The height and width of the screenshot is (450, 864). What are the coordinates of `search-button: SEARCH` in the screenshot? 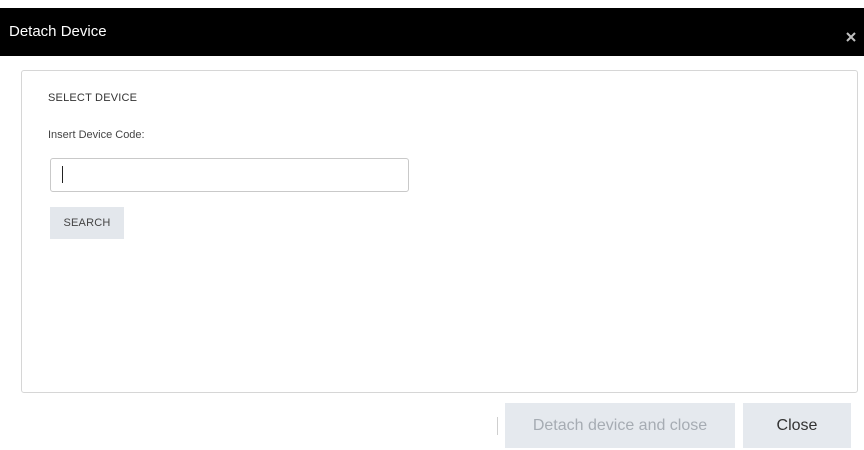 It's located at (87, 223).